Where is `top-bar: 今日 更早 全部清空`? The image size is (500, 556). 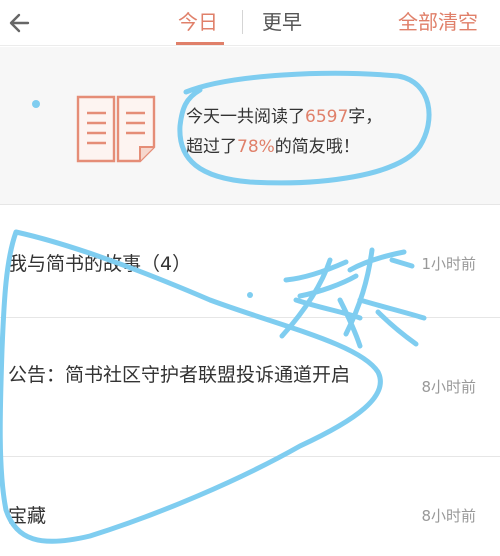
top-bar: 今日 更早 全部清空 is located at coordinates (250, 23).